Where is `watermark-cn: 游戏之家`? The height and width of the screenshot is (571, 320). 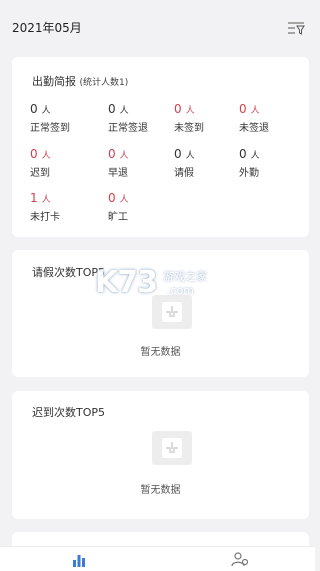 watermark-cn: 游戏之家 is located at coordinates (185, 276).